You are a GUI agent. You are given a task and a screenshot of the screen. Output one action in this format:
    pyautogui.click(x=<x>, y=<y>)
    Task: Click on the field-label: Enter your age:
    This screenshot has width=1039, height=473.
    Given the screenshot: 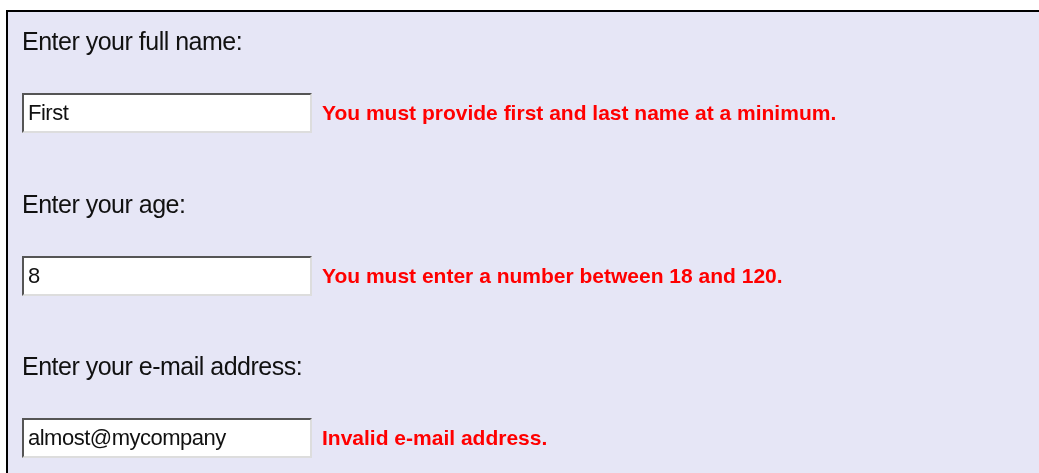 What is the action you would take?
    pyautogui.click(x=104, y=204)
    